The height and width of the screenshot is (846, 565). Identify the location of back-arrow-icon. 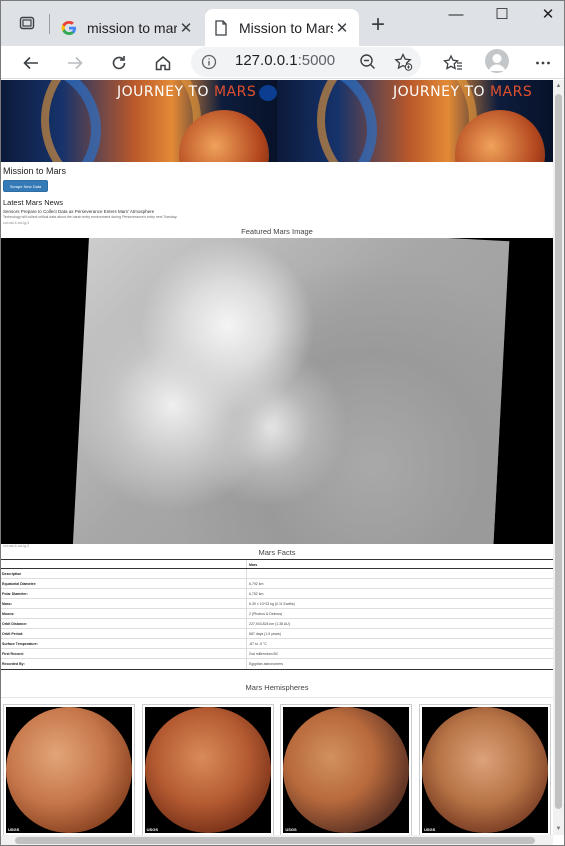
(30, 63).